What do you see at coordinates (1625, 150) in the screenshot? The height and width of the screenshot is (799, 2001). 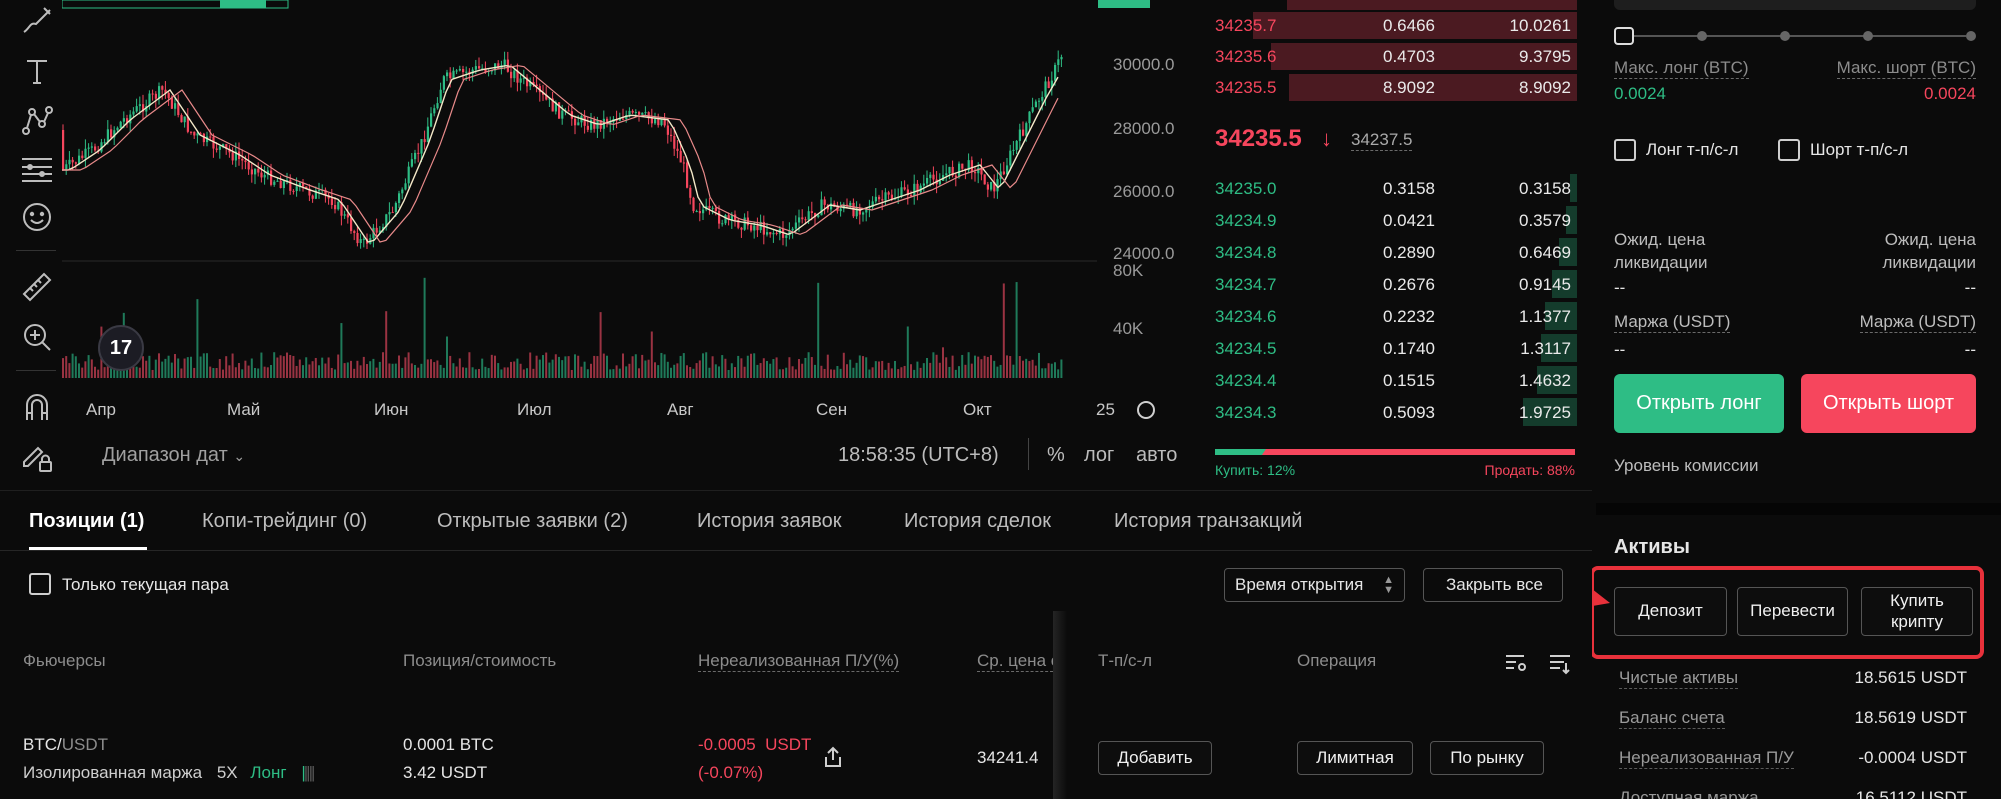 I see `long-tpsl-checkbox` at bounding box center [1625, 150].